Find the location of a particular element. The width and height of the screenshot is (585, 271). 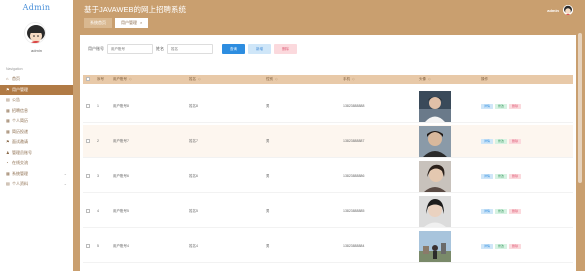

sidebar-item-notice: ▤ 公告 is located at coordinates (36, 100).